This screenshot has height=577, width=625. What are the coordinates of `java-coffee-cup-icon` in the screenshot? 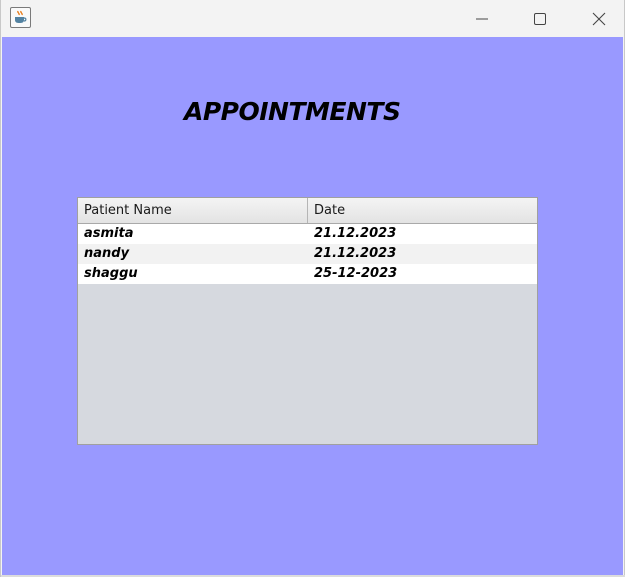 It's located at (20, 17).